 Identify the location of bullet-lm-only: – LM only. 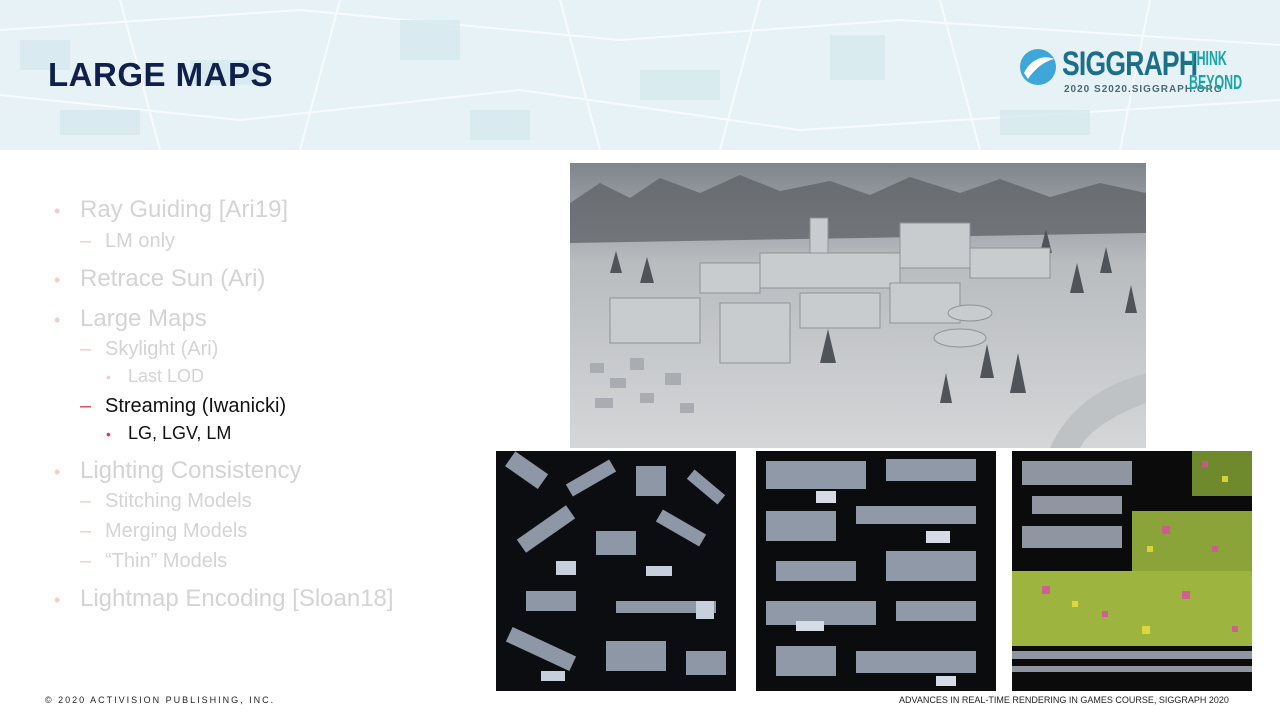
(128, 241).